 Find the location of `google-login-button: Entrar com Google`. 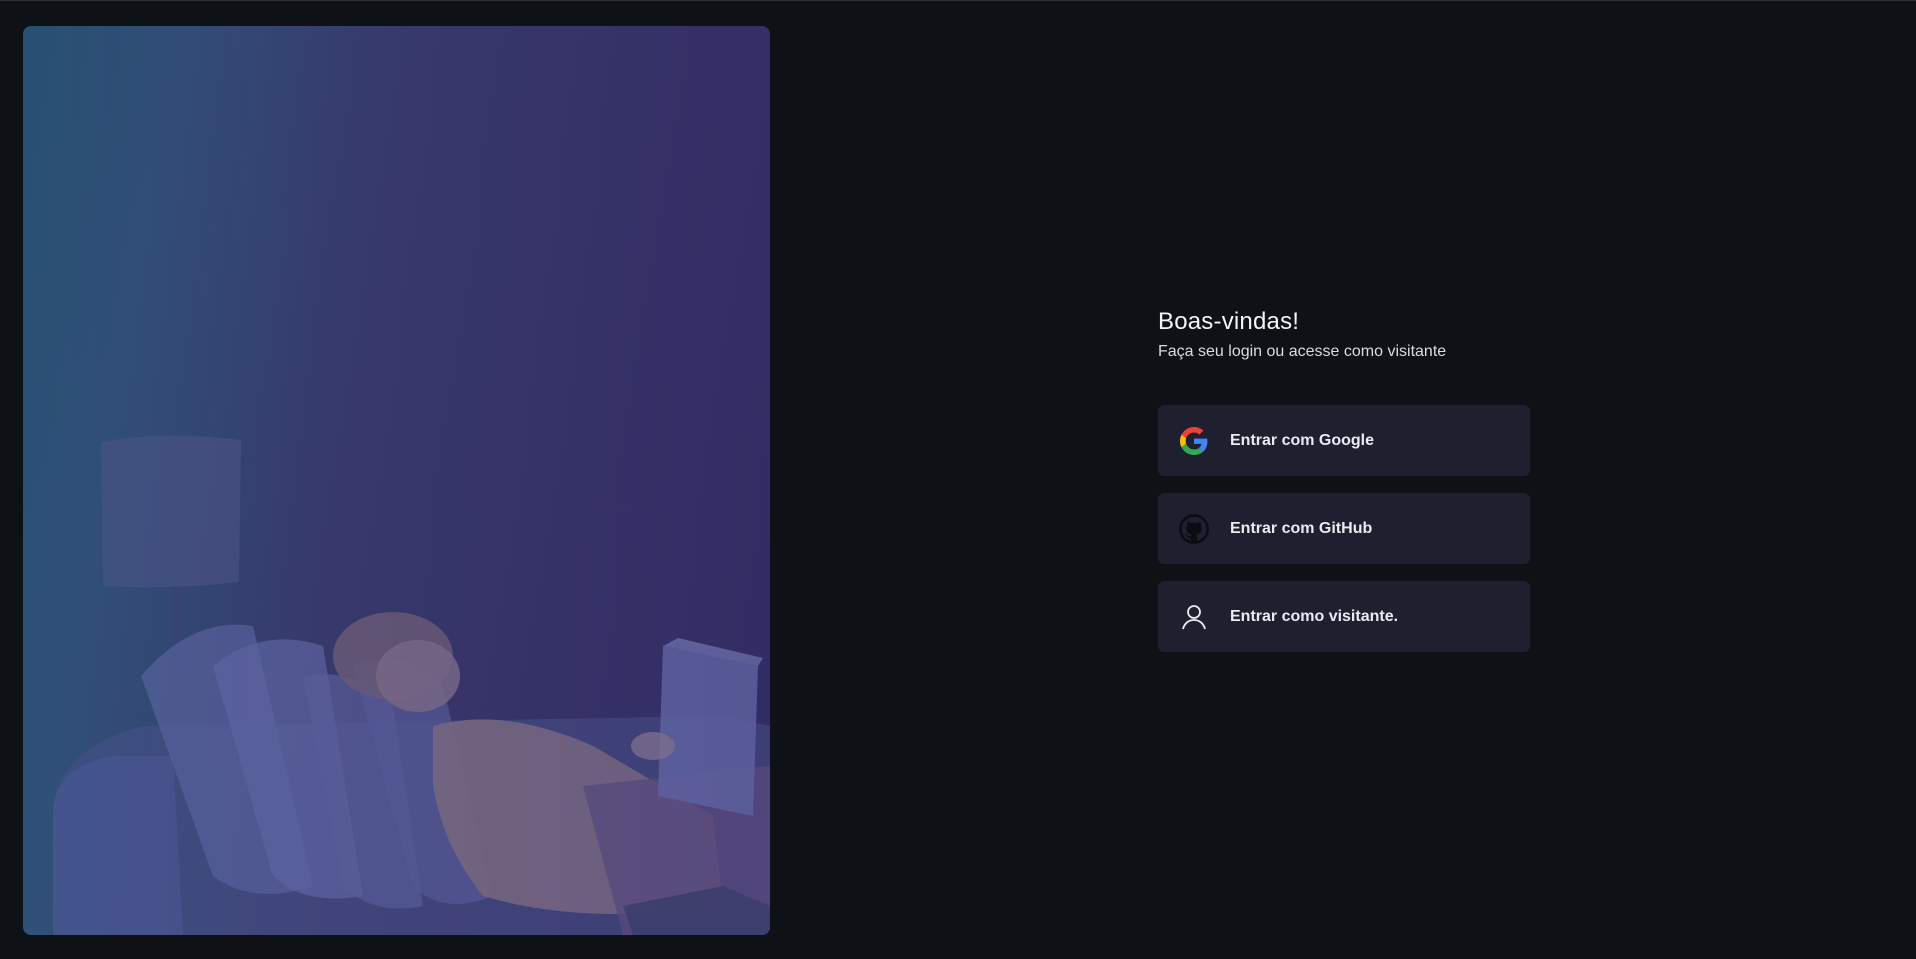

google-login-button: Entrar com Google is located at coordinates (1344, 440).